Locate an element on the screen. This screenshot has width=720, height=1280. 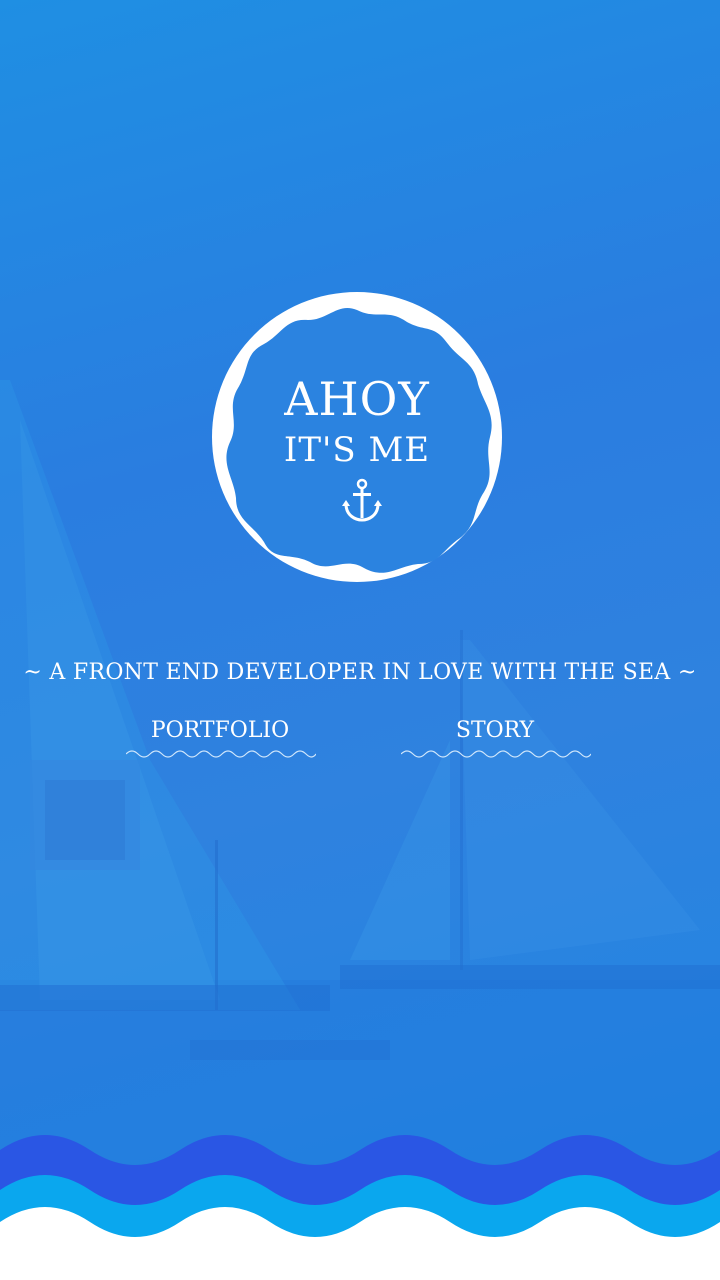
portfolio-link-label: PORTFOLIO is located at coordinates (220, 730).